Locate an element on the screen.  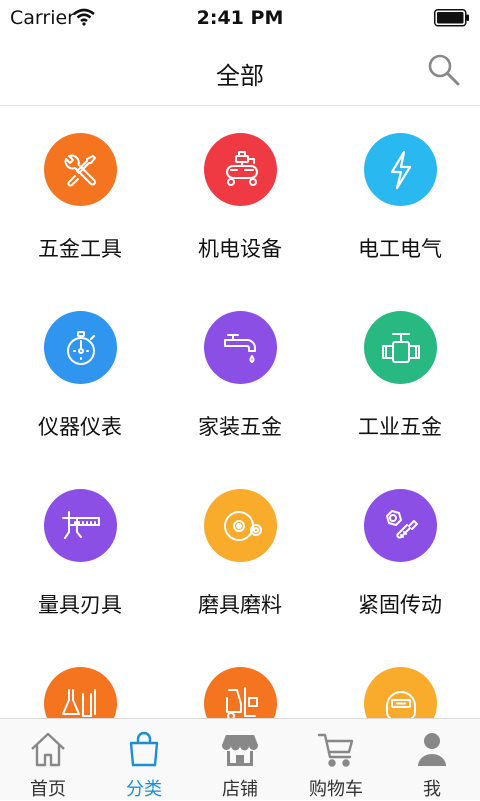
category-item-measuring-cutting: 量具刃具 is located at coordinates (80, 552).